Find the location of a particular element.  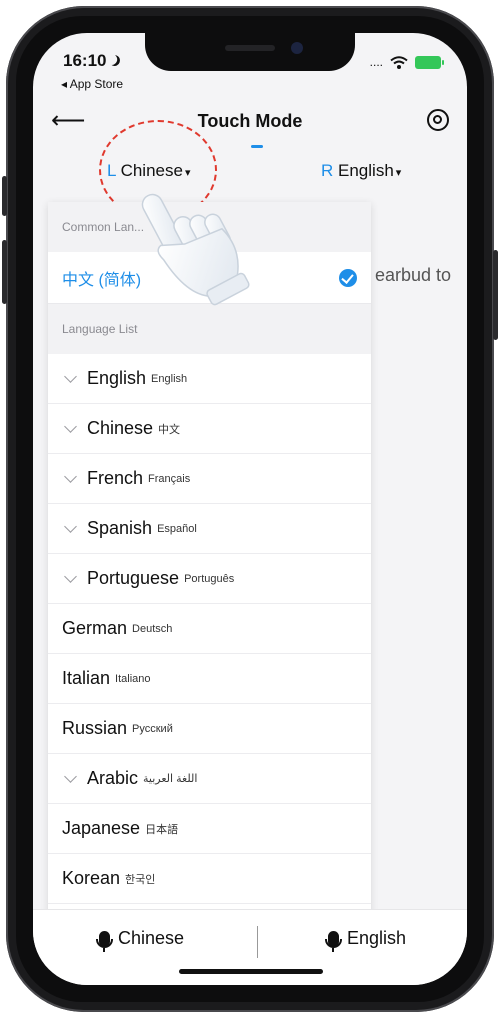

right-side-letter: R is located at coordinates (327, 170).